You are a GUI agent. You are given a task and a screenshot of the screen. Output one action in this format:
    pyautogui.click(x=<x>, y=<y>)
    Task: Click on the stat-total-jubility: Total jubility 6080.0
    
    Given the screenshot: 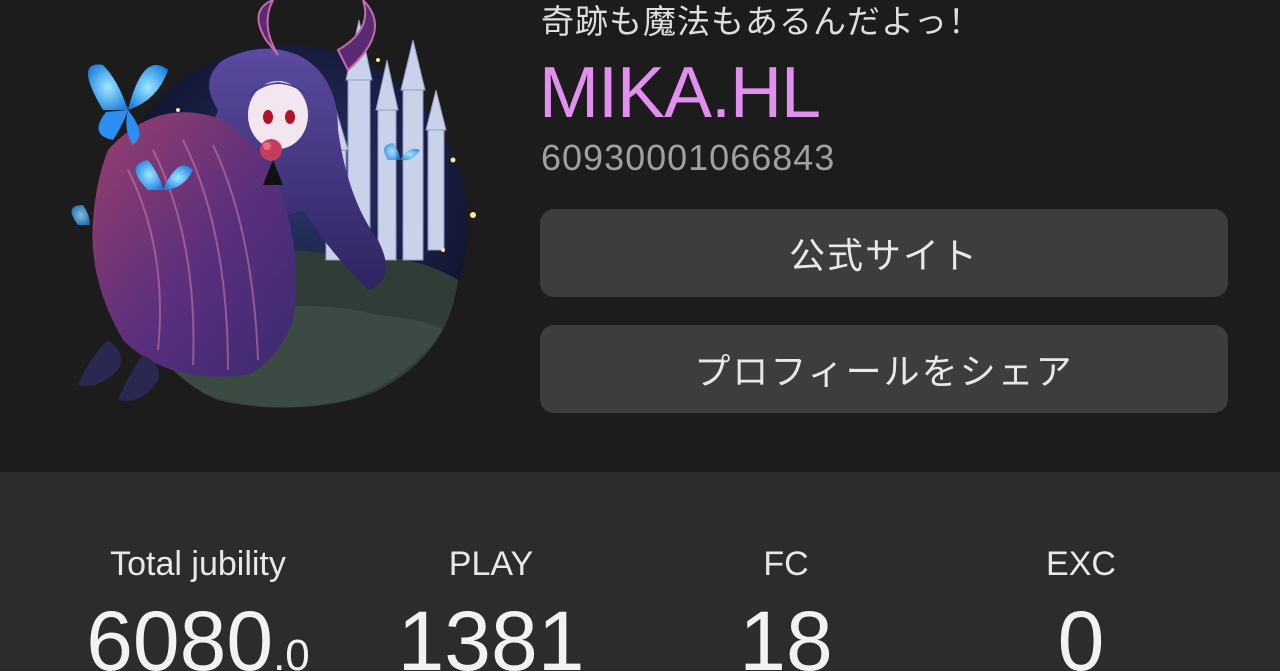 What is the action you would take?
    pyautogui.click(x=198, y=571)
    